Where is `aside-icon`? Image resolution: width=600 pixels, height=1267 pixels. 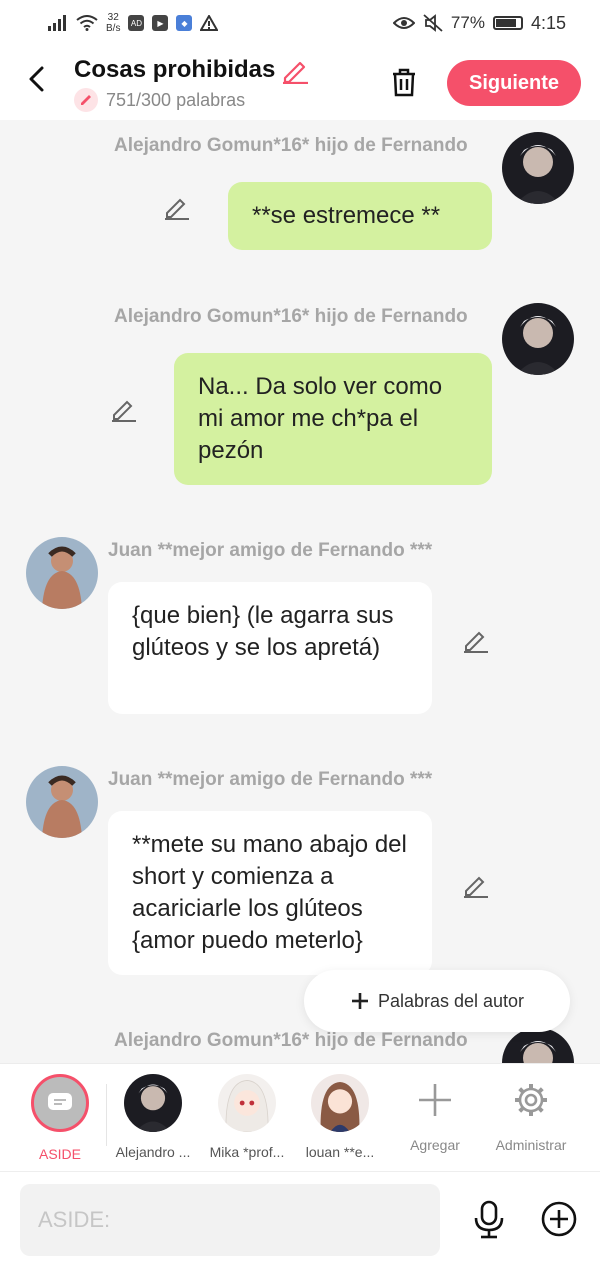
aside-icon is located at coordinates (60, 1103).